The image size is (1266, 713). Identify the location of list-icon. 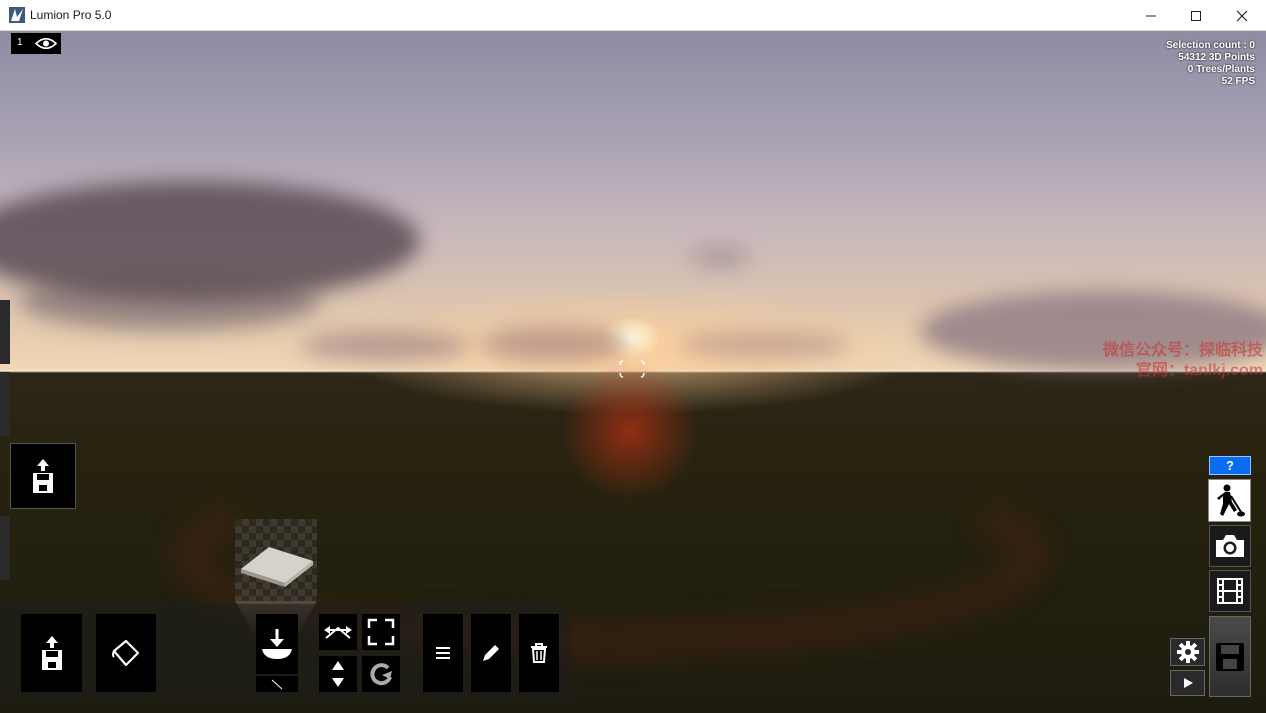
(443, 653).